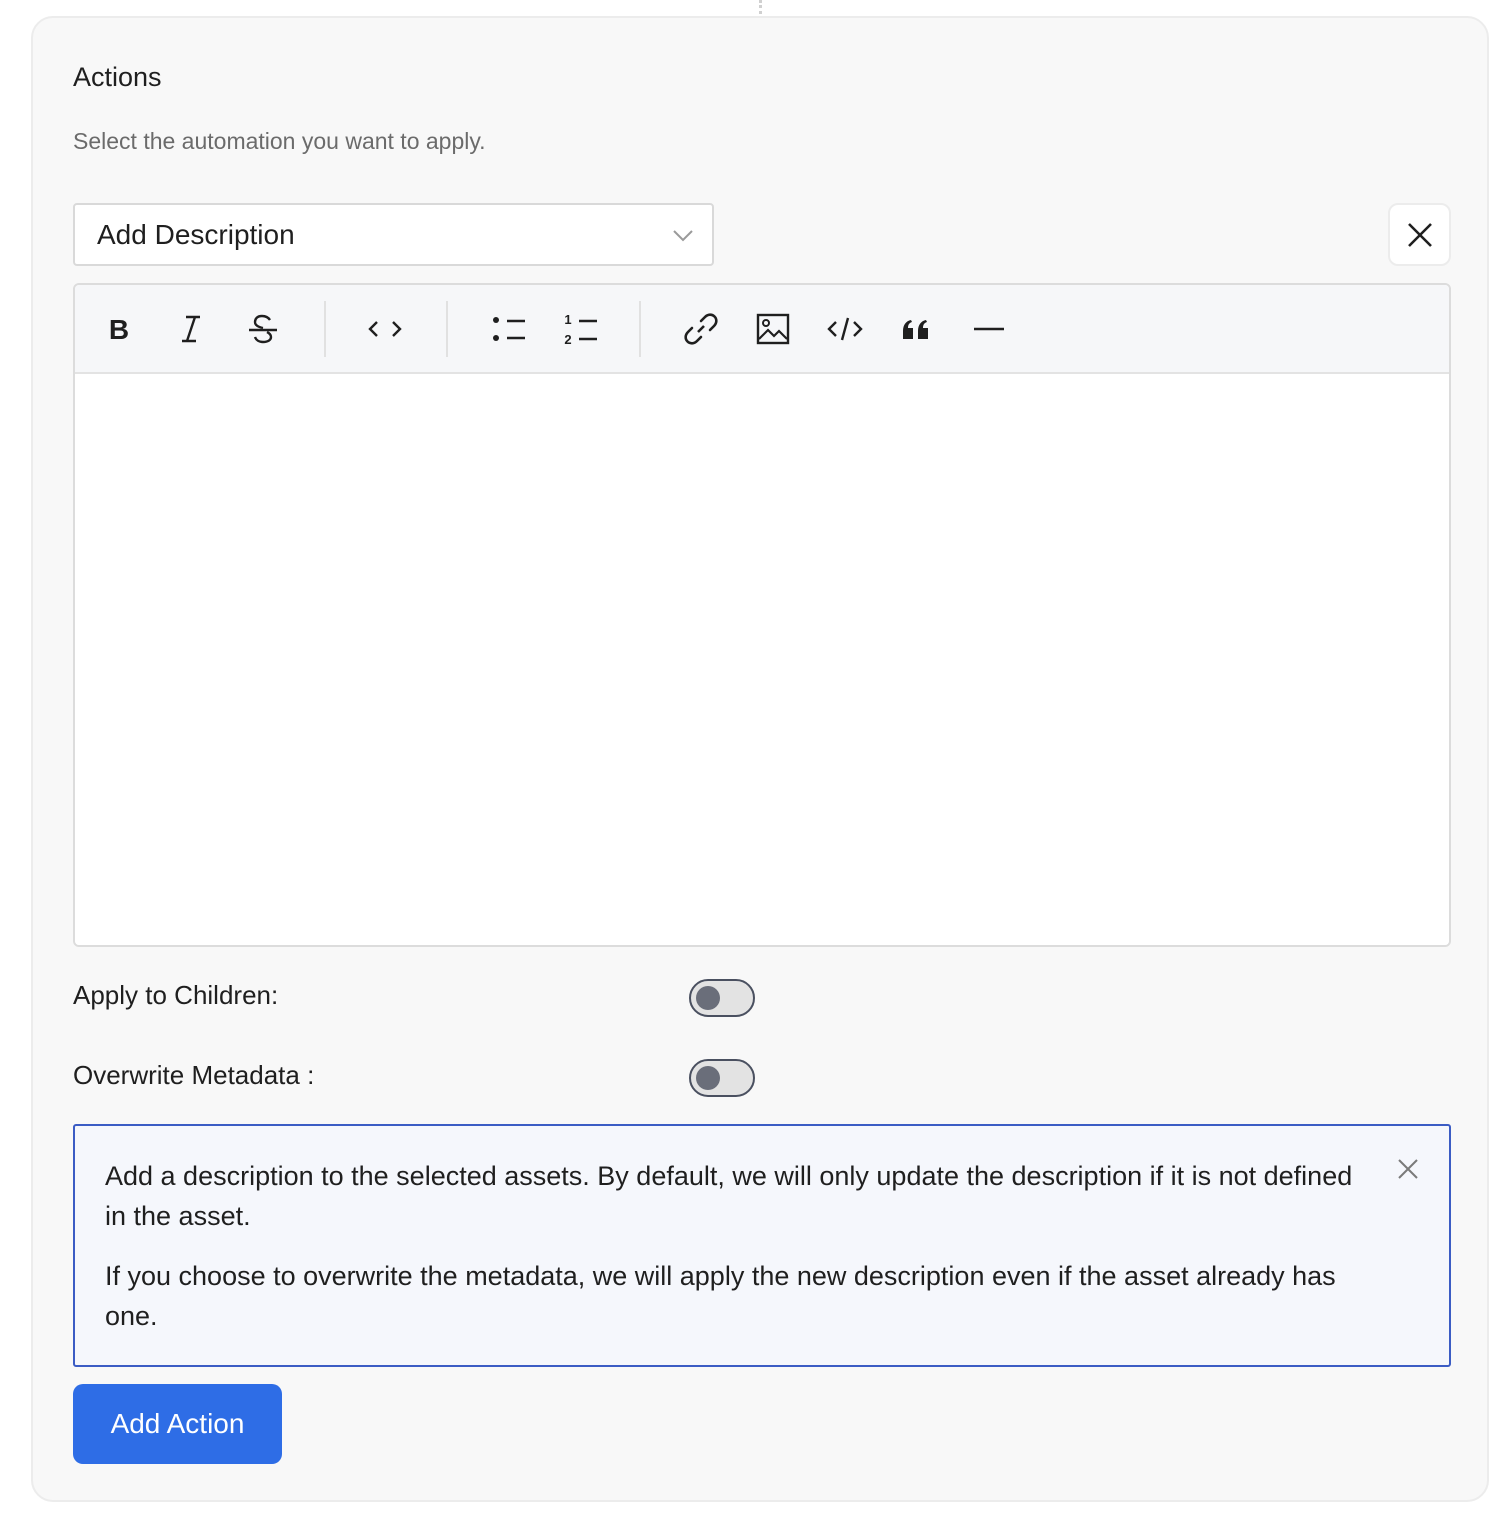 The image size is (1500, 1522). I want to click on apply-to-children-label: Apply to Children:, so click(176, 995).